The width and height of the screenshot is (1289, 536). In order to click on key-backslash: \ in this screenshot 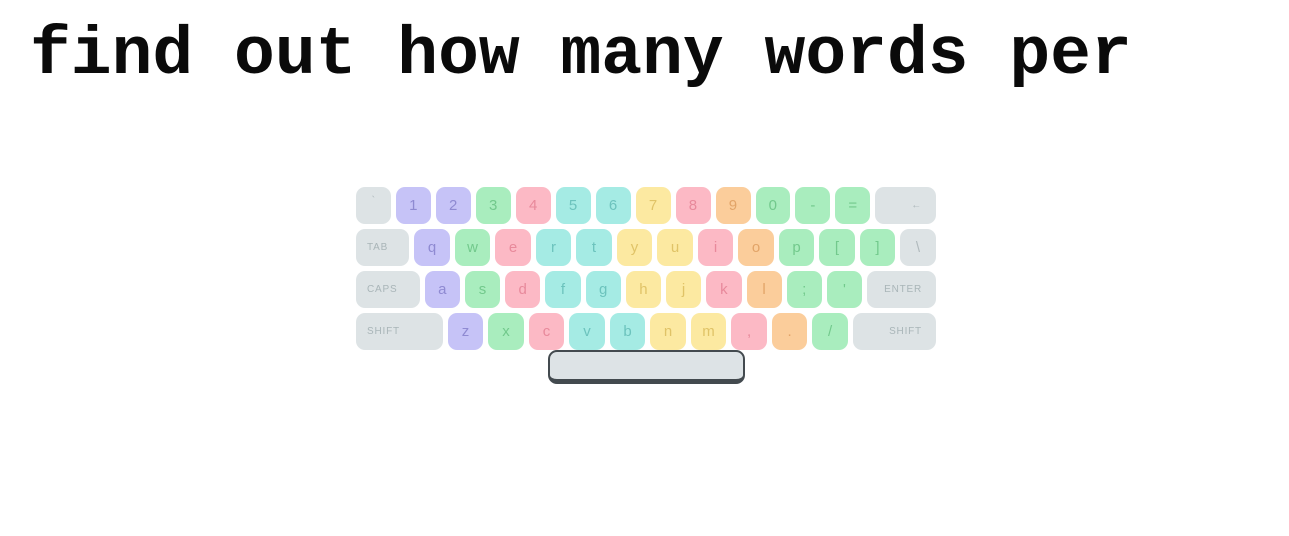, I will do `click(918, 247)`.